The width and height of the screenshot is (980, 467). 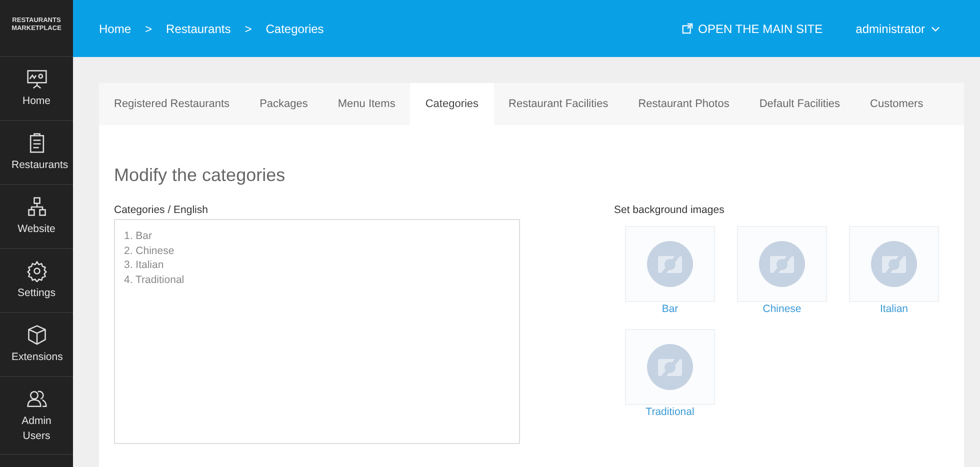 I want to click on tab: Restaurant Photos, so click(x=683, y=104).